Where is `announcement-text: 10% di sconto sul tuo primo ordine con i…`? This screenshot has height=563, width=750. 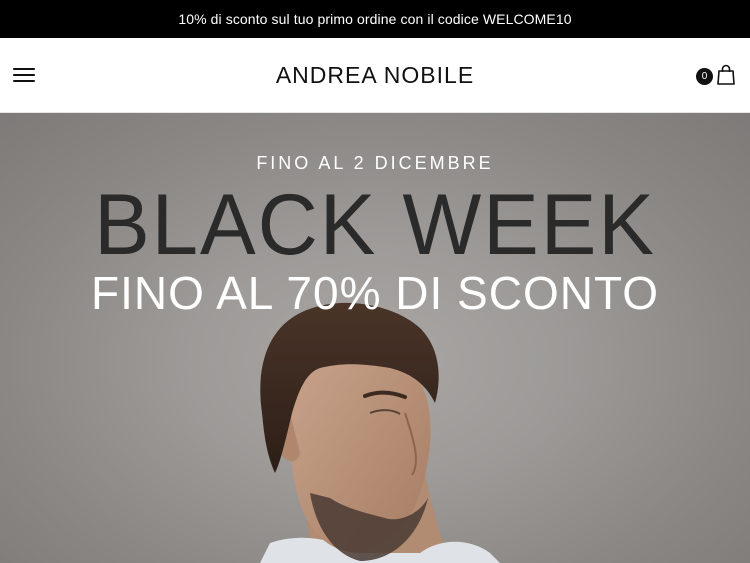 announcement-text: 10% di sconto sul tuo primo ordine con i… is located at coordinates (375, 19).